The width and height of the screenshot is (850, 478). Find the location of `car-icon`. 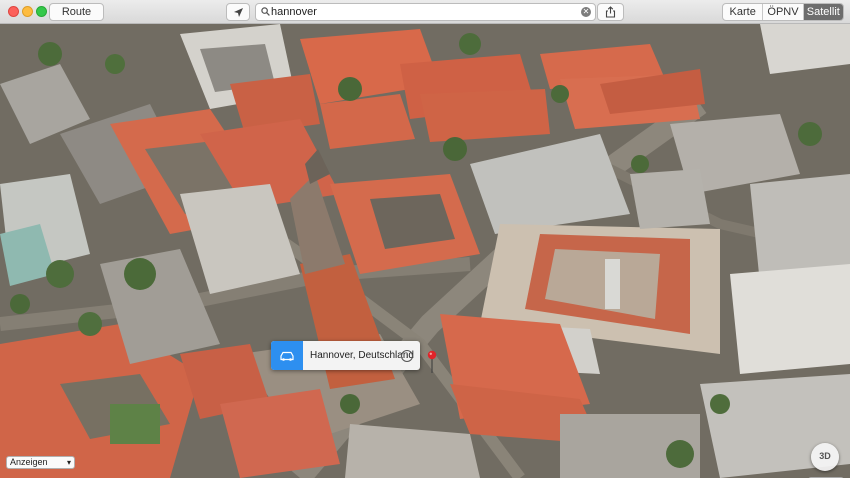

car-icon is located at coordinates (287, 356).